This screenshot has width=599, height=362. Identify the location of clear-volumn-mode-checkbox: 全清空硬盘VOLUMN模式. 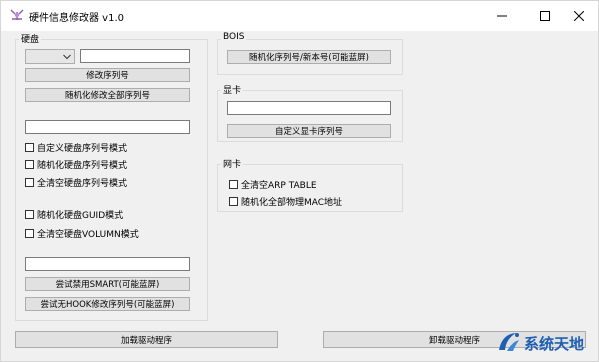
(82, 233).